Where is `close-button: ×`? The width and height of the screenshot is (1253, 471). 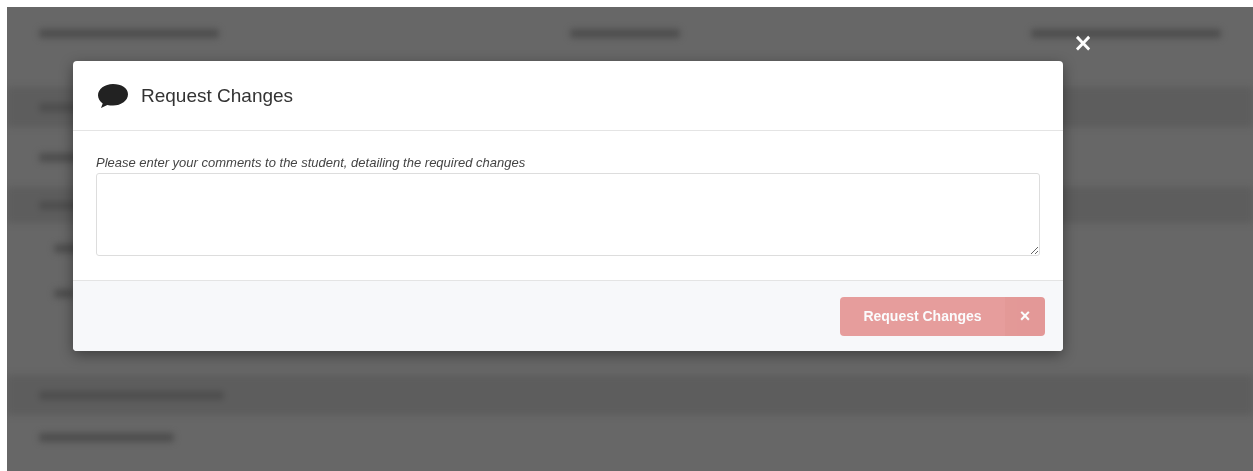 close-button: × is located at coordinates (1083, 43).